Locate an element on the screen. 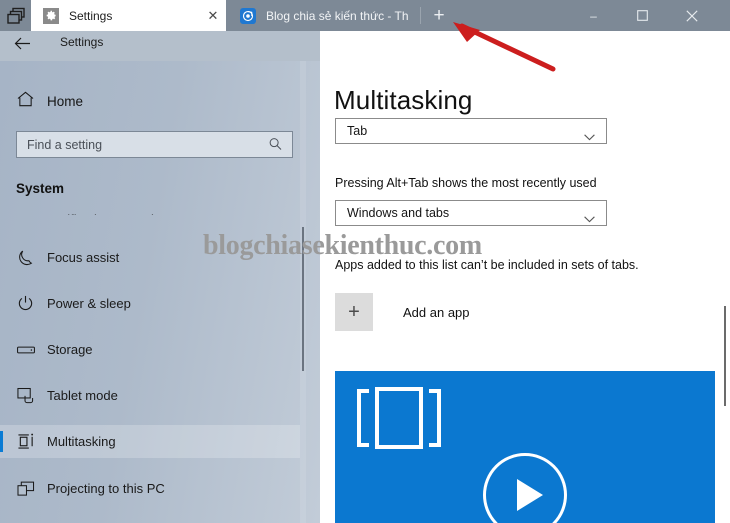  tab-title: Blog chia sẻ kiến thức - Th is located at coordinates (337, 15).